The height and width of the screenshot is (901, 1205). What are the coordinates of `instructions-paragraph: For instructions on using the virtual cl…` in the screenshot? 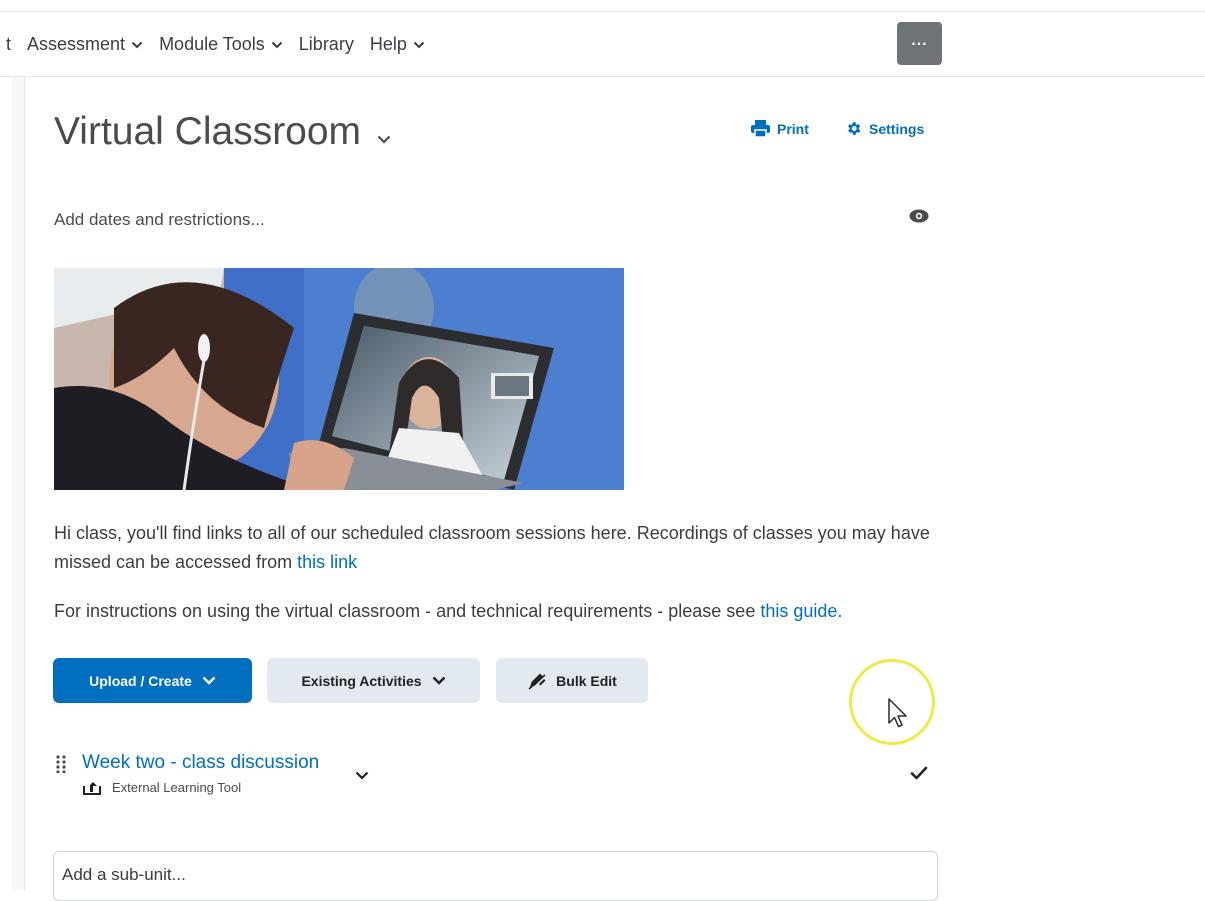 It's located at (499, 611).